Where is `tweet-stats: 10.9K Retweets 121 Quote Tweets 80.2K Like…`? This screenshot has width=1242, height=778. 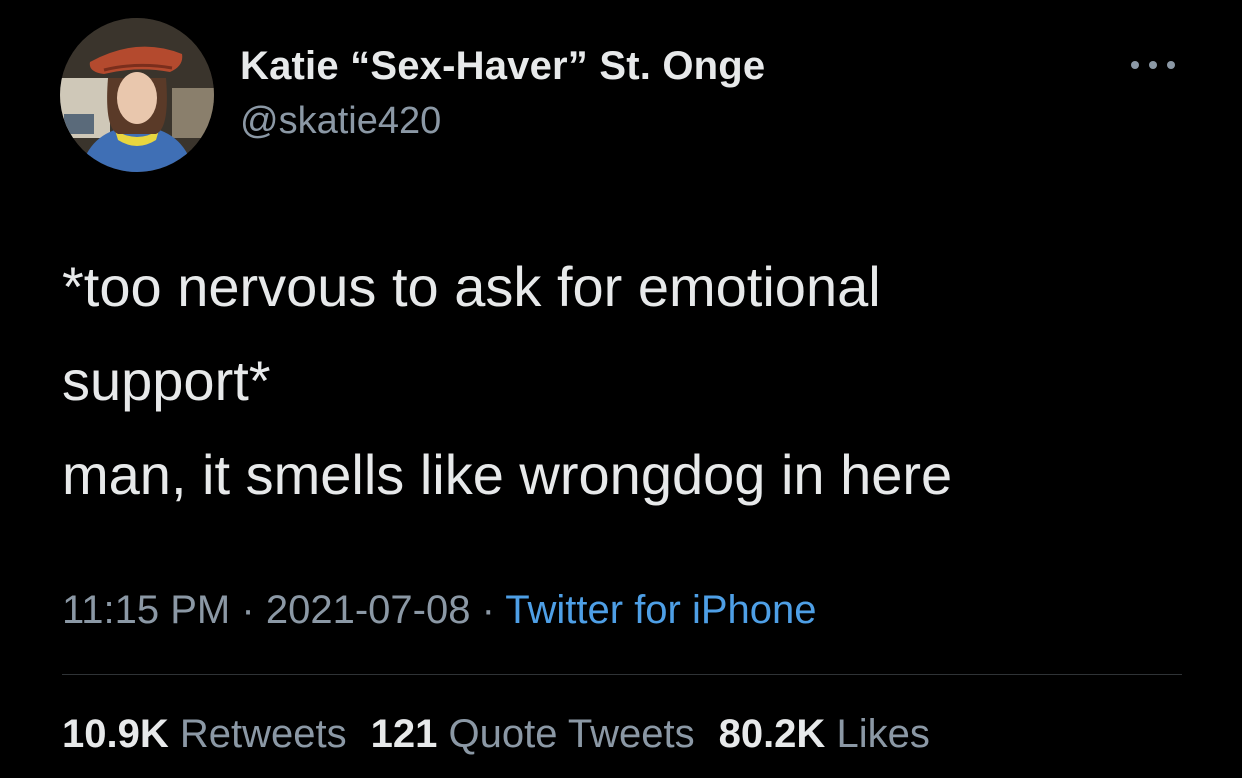
tweet-stats: 10.9K Retweets 121 Quote Tweets 80.2K Like… is located at coordinates (508, 734).